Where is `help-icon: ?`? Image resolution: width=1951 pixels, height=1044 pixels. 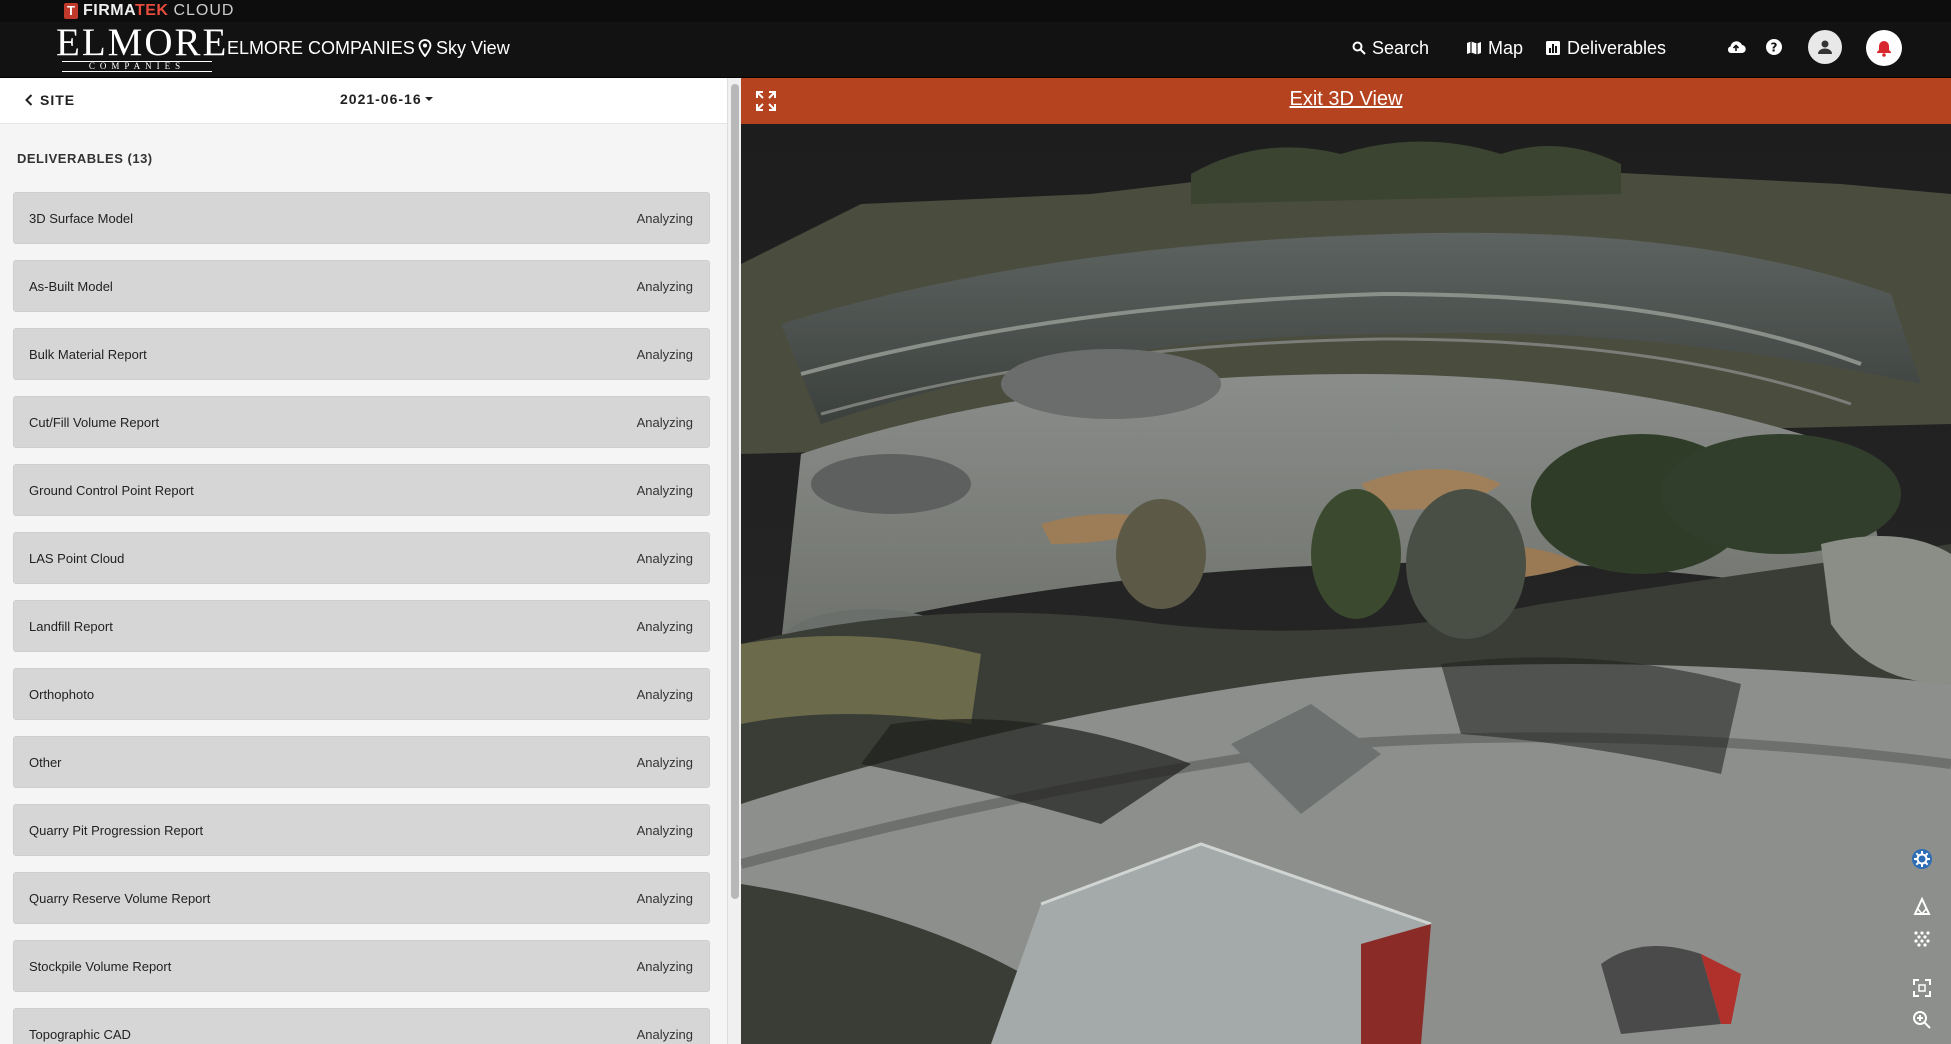 help-icon: ? is located at coordinates (1774, 47).